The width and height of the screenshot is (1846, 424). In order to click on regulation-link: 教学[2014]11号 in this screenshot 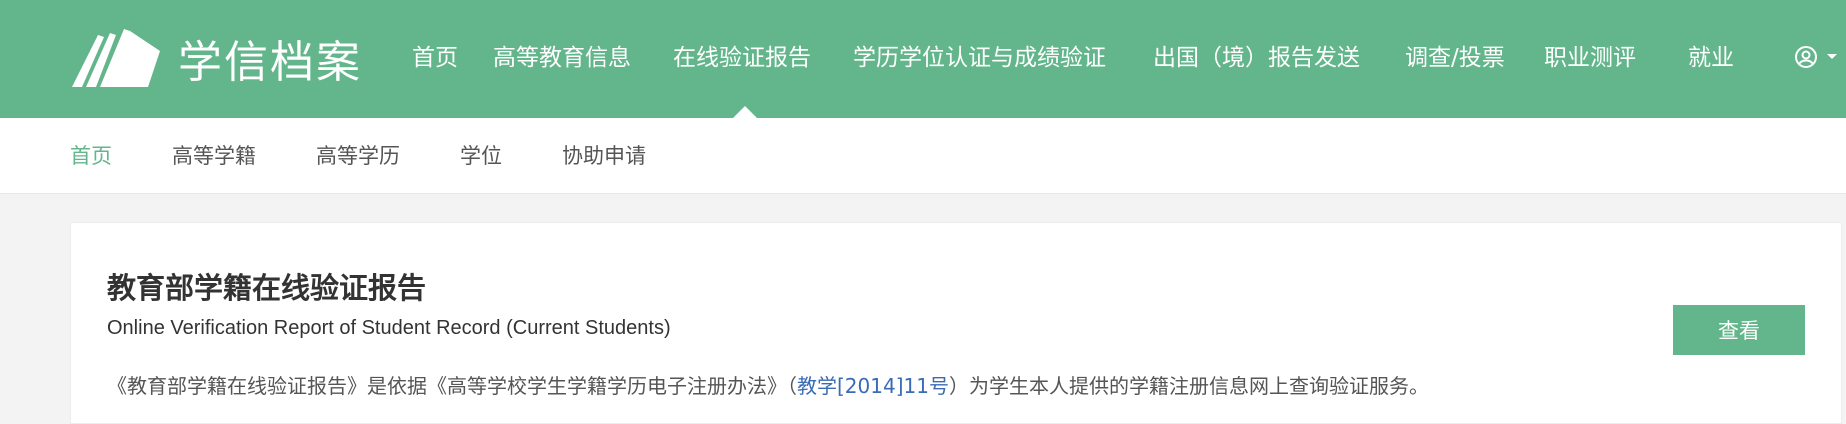, I will do `click(873, 386)`.